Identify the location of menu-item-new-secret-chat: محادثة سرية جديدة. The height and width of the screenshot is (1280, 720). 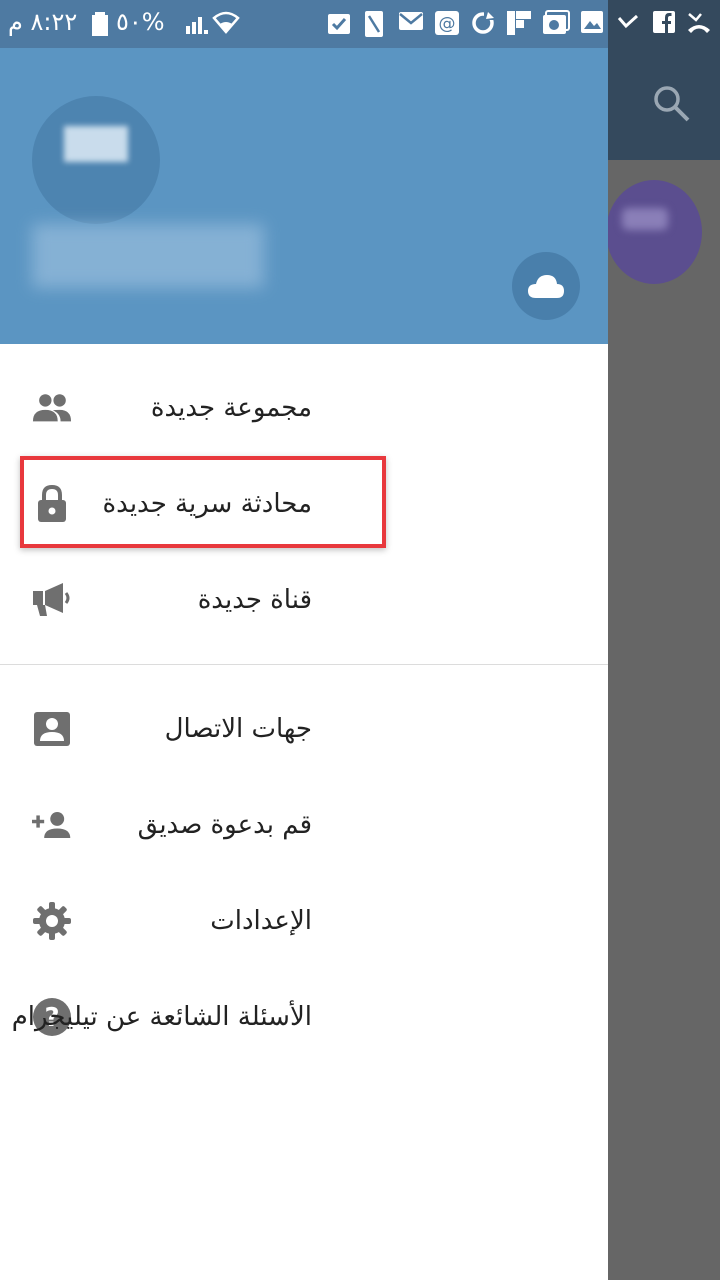
(304, 504).